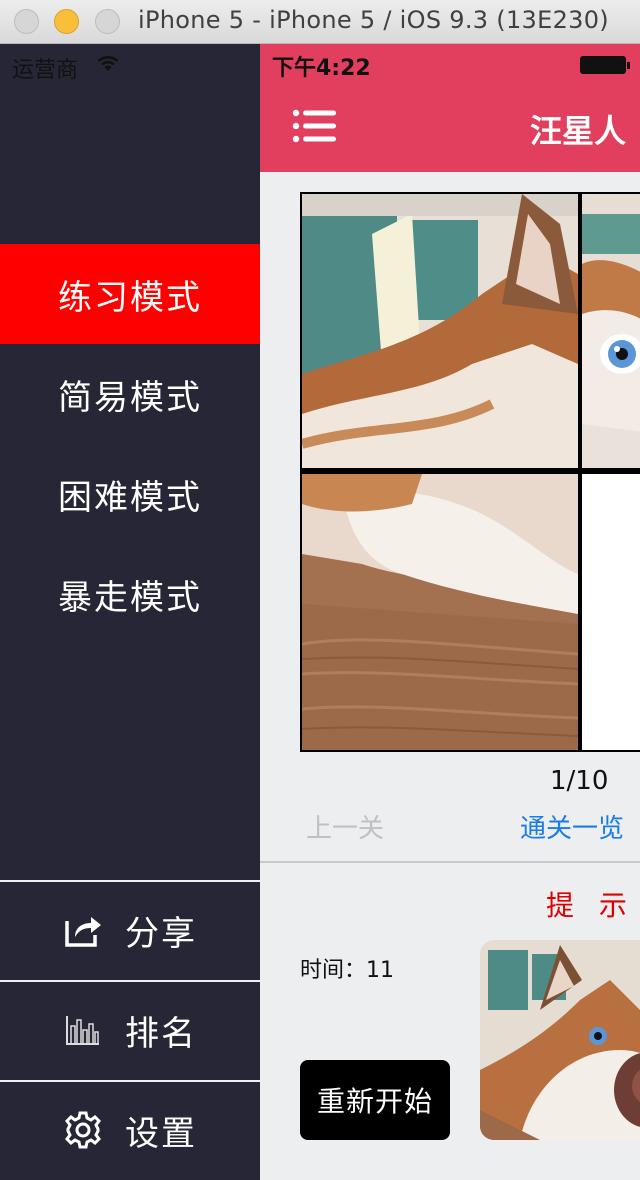 The image size is (640, 1180). I want to click on level-overview-link: 通关一览, so click(572, 826).